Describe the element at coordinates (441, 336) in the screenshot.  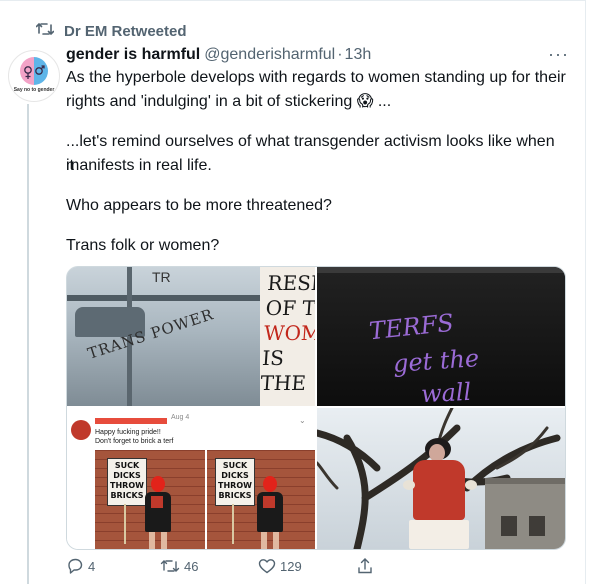
I see `photo-wall-graffiti: TERFS get the wall` at that location.